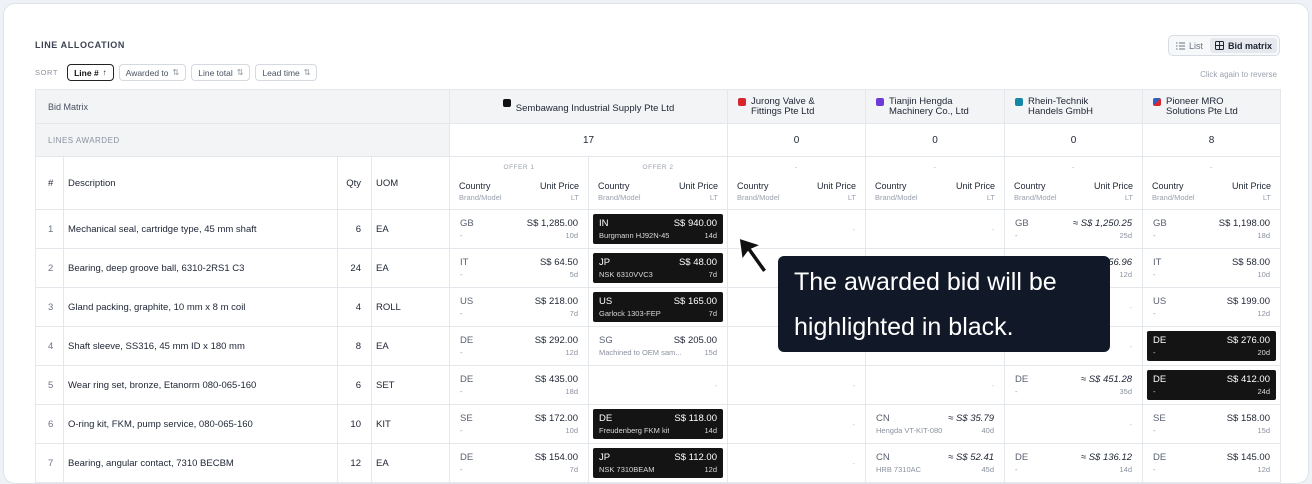 This screenshot has height=484, width=1312. I want to click on offer-cell: CN ≈ S$ 52.41 HRB 7310AC 45d, so click(935, 463).